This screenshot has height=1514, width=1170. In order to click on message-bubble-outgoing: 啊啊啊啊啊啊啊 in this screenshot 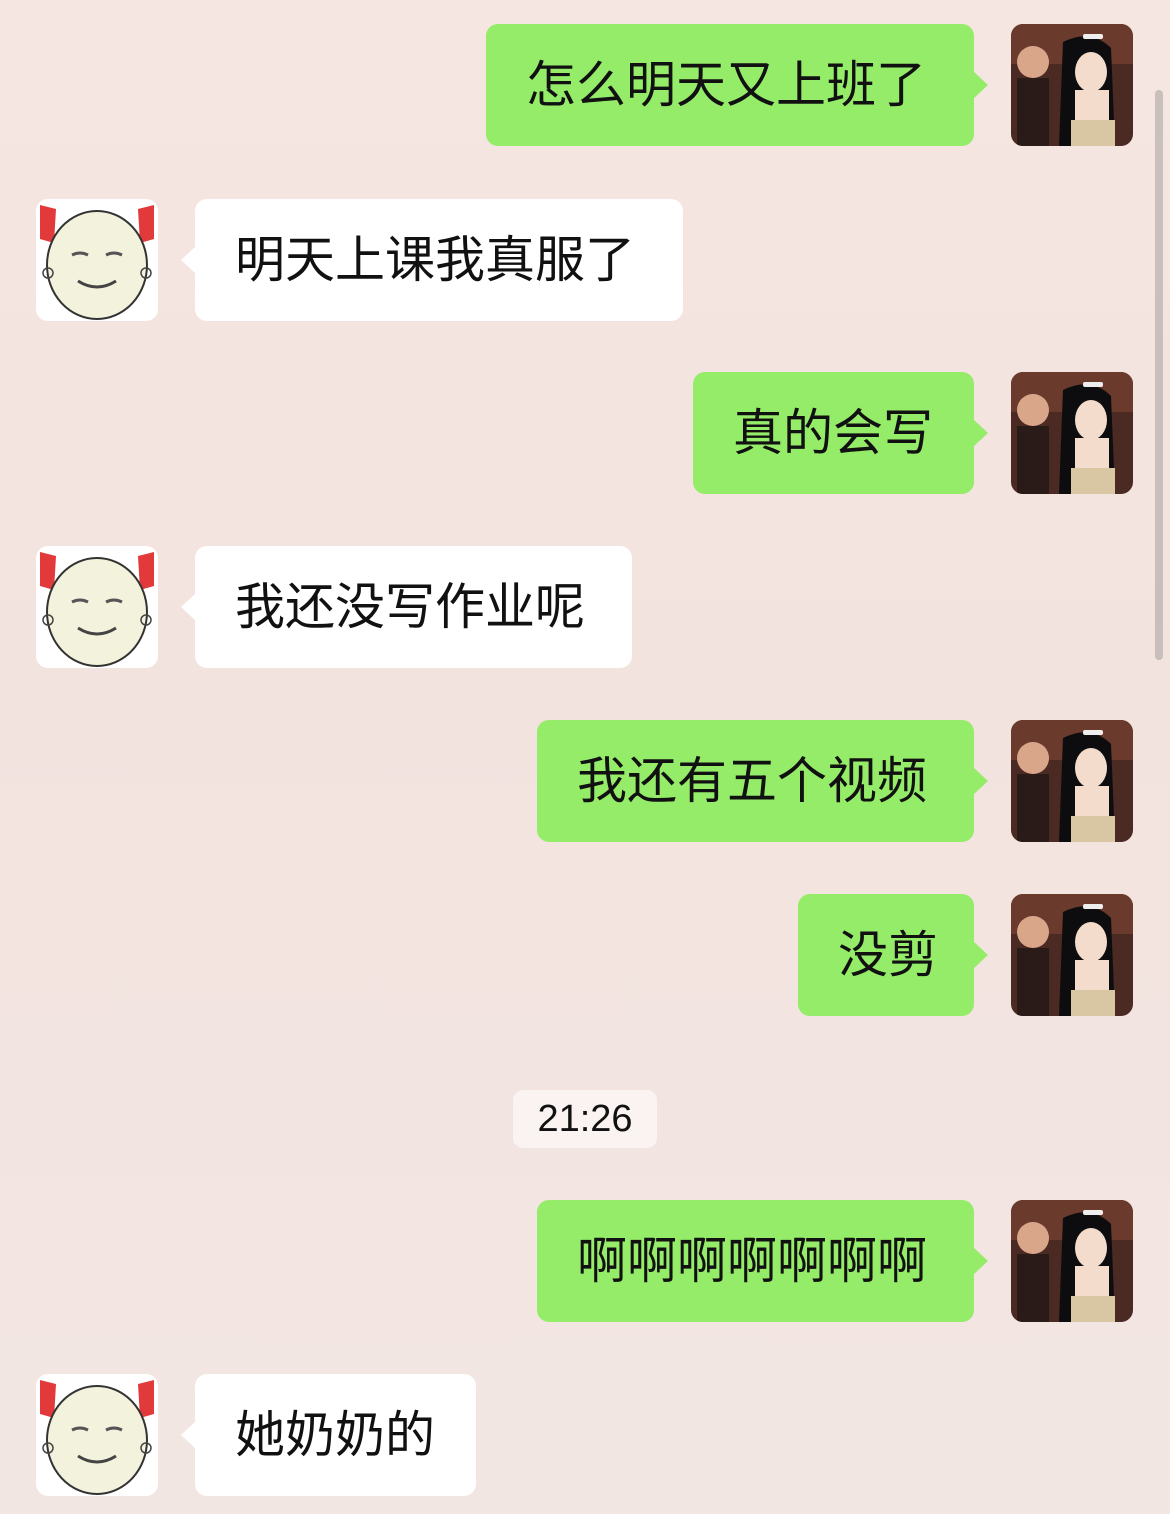, I will do `click(762, 1261)`.